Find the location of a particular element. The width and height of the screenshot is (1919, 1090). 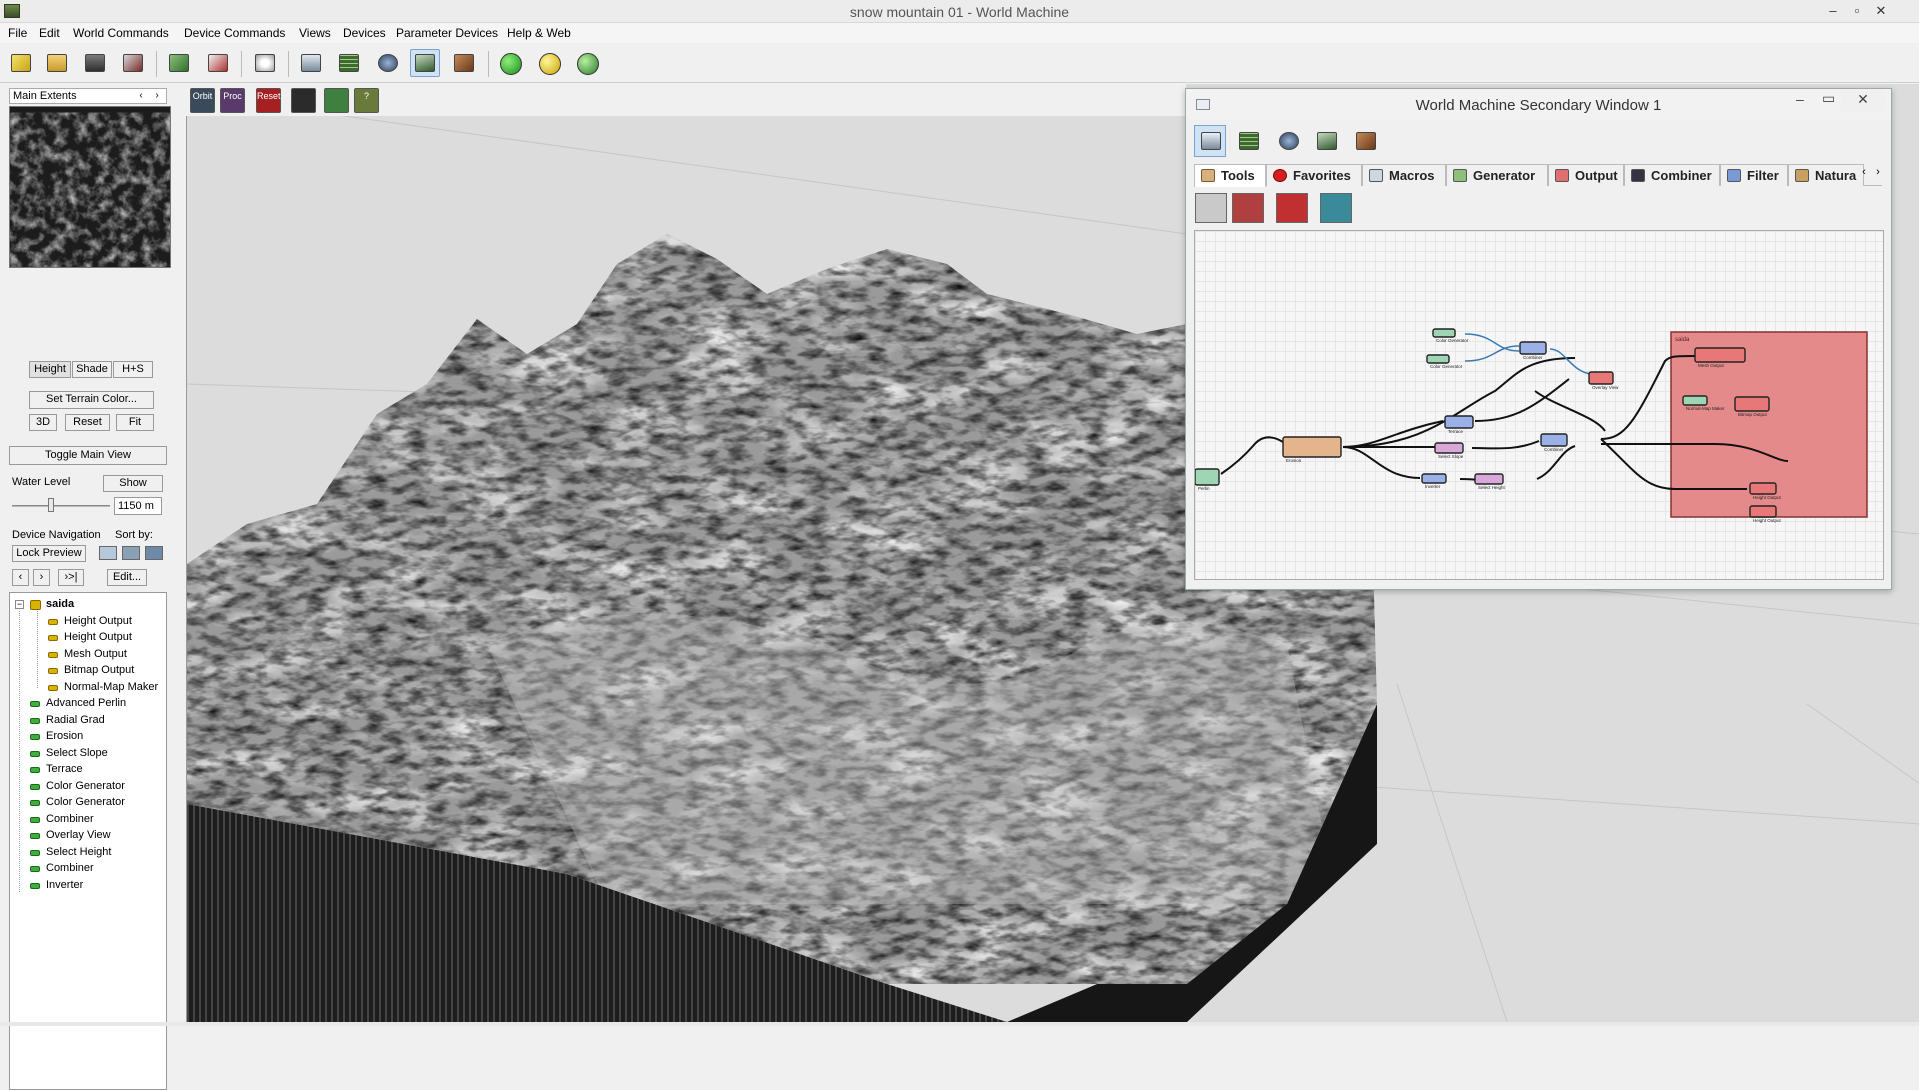

restore-button: ▫ is located at coordinates (1857, 11).